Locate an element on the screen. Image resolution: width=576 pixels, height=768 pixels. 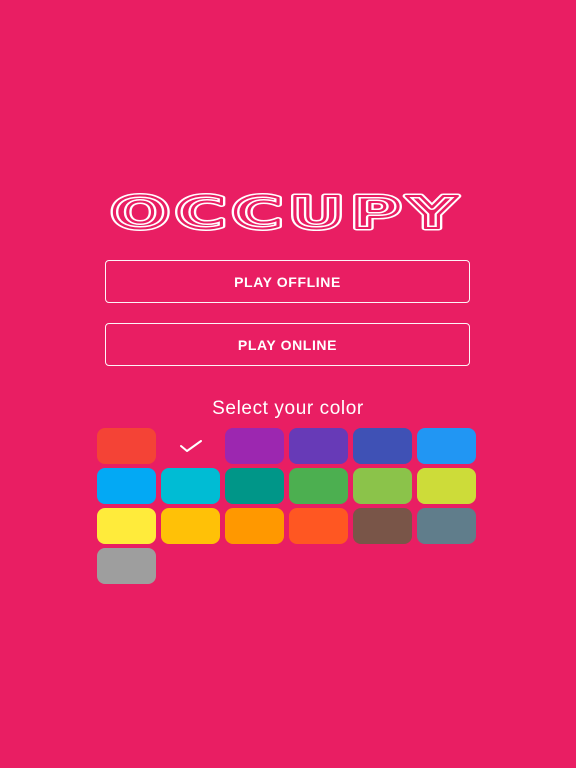
color-swatch-deep-orange is located at coordinates (318, 526).